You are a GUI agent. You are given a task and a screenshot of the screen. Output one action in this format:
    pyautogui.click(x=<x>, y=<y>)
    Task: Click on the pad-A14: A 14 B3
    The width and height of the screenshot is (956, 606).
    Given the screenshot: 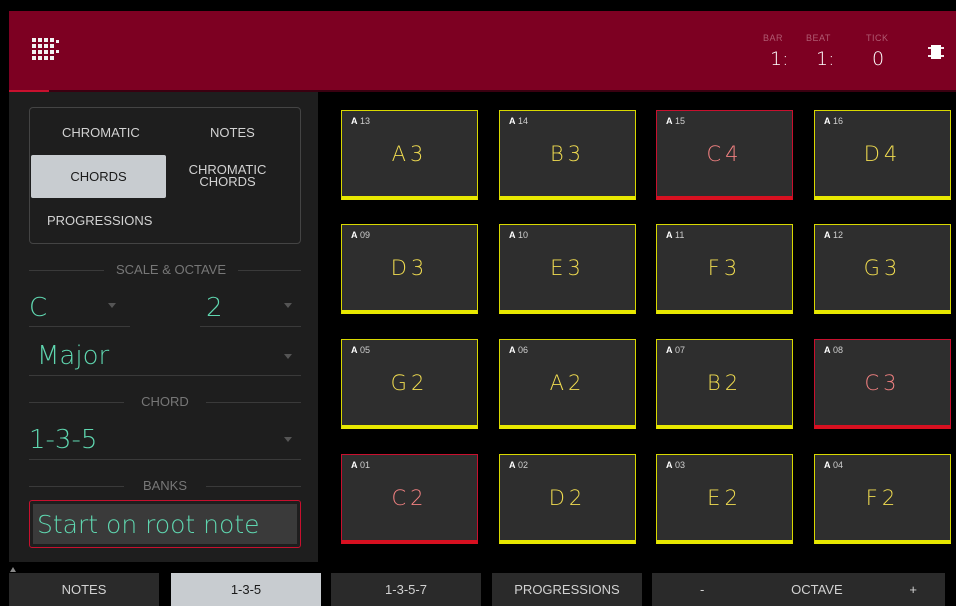 What is the action you would take?
    pyautogui.click(x=567, y=155)
    